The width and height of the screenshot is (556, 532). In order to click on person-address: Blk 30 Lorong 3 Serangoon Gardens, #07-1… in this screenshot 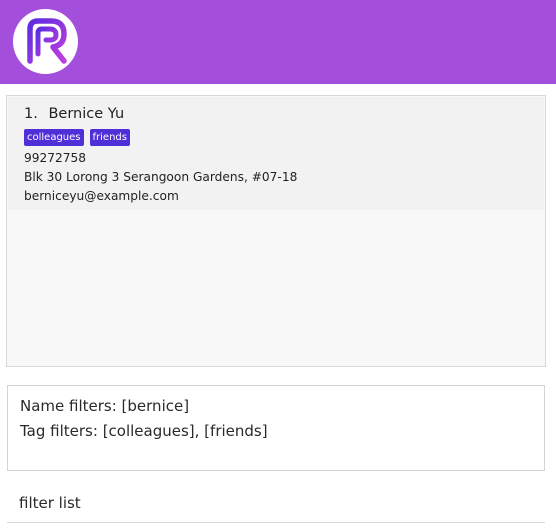, I will do `click(161, 177)`.